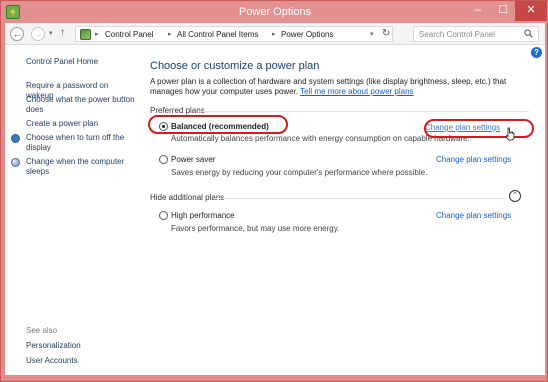 This screenshot has width=548, height=382. I want to click on close-button: ✕, so click(531, 11).